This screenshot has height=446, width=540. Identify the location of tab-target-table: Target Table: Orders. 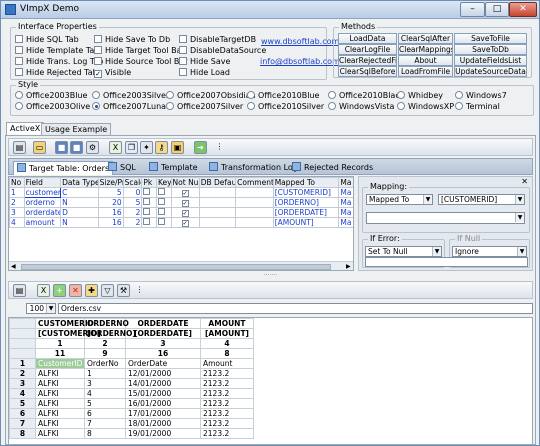
(63, 168).